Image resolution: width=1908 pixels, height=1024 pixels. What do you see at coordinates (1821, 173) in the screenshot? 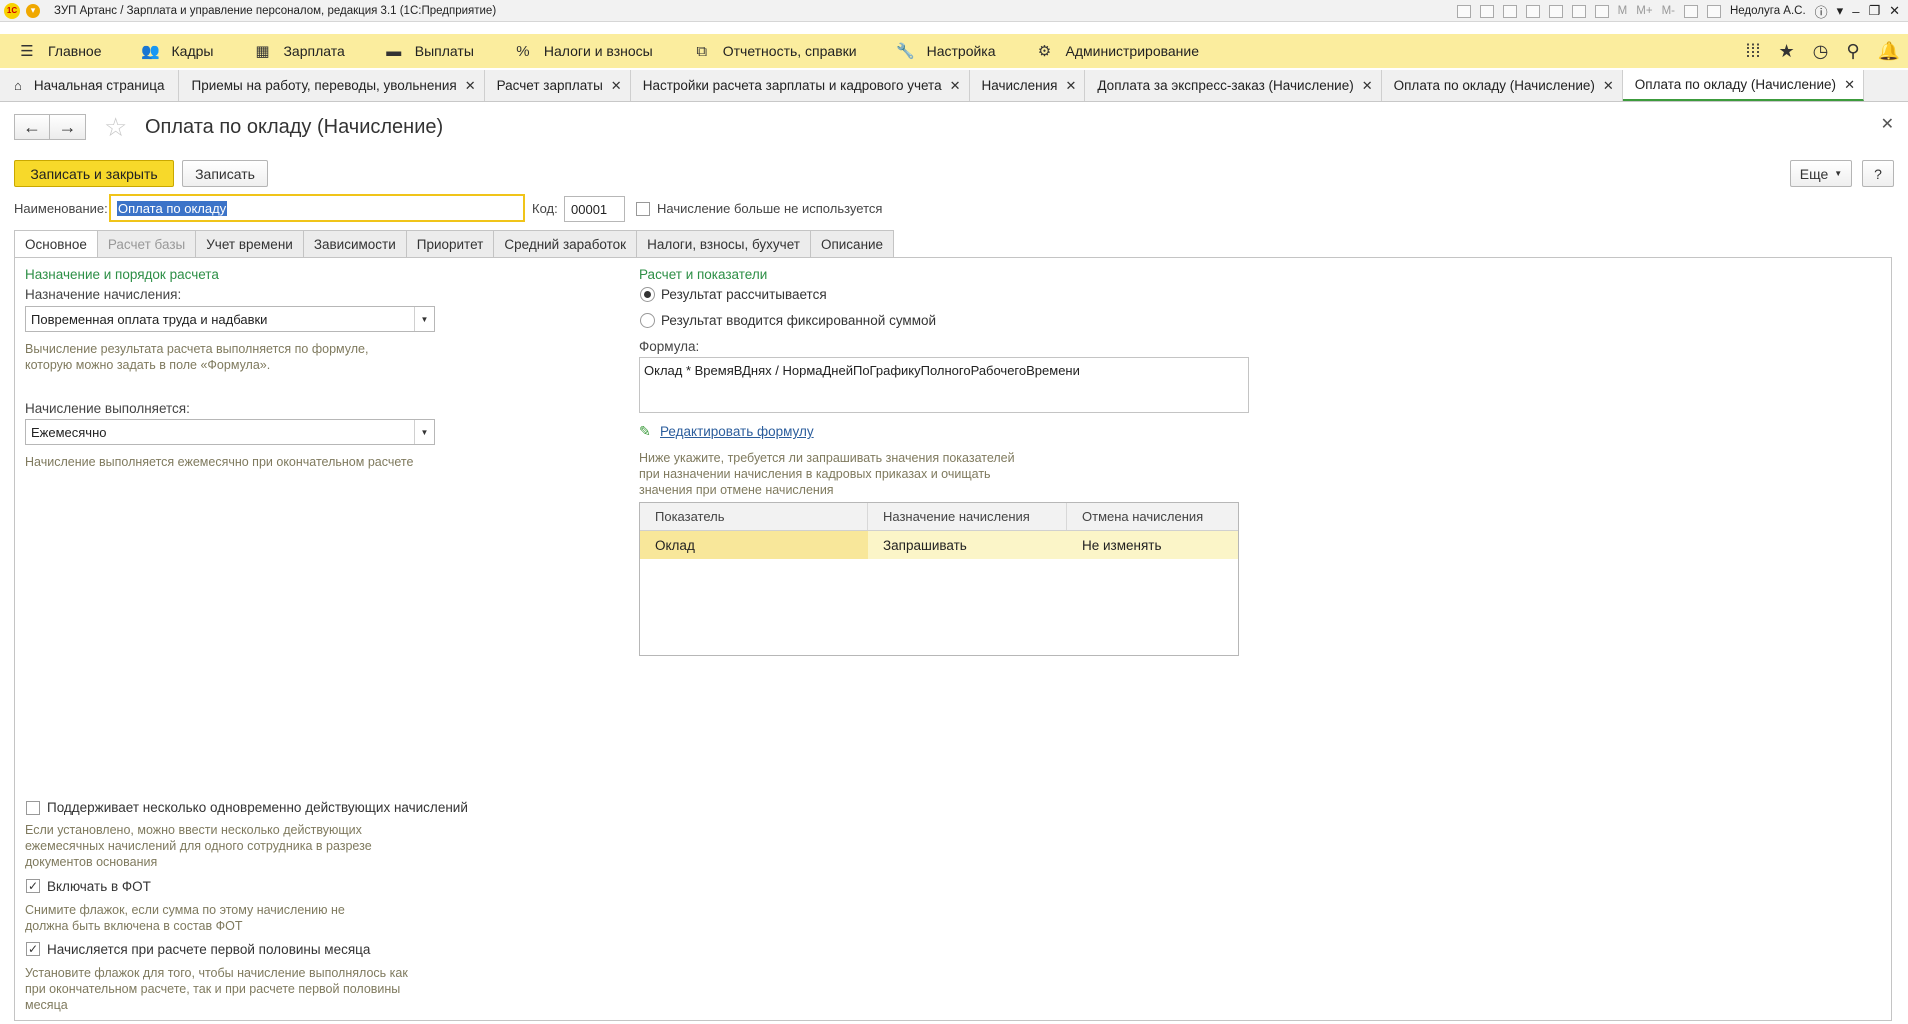
I see `more-button: Еще ▼` at bounding box center [1821, 173].